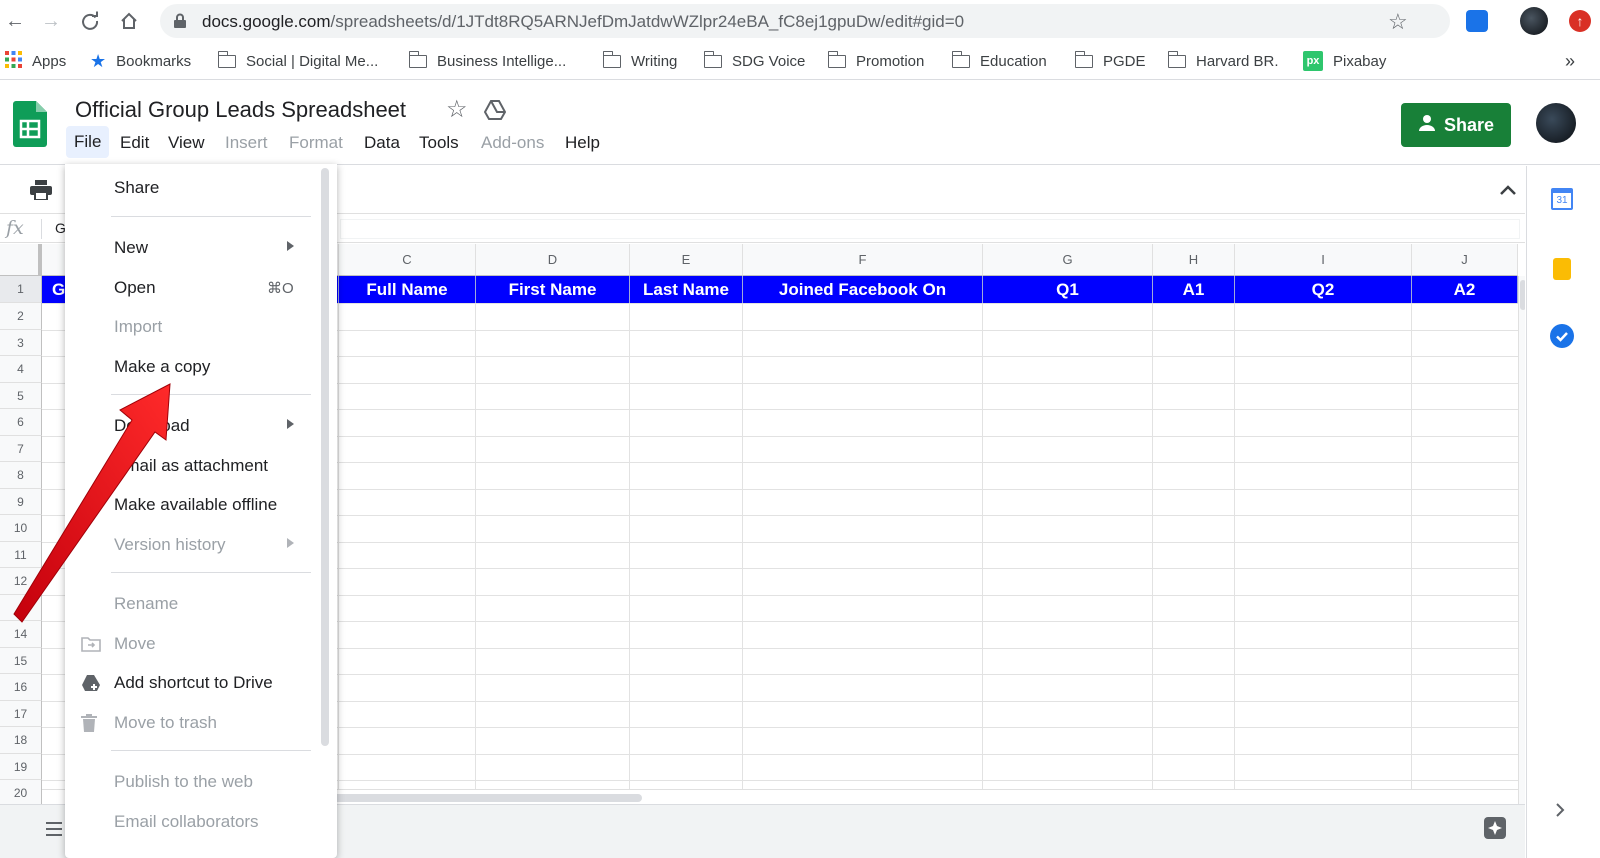 The image size is (1600, 858). I want to click on row-header: 3, so click(21, 343).